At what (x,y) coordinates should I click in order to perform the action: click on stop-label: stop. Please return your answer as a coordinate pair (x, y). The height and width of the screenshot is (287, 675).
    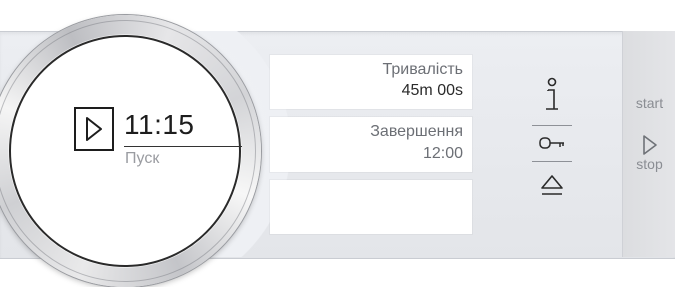
    Looking at the image, I should click on (649, 164).